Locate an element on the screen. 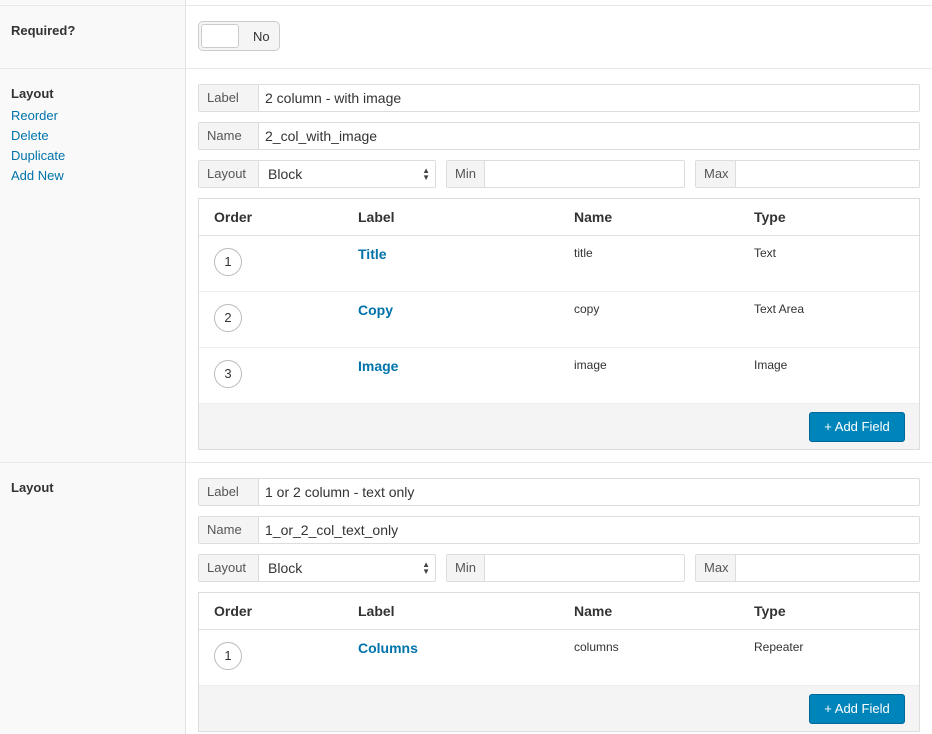  duplicate-link: Duplicate is located at coordinates (38, 155).